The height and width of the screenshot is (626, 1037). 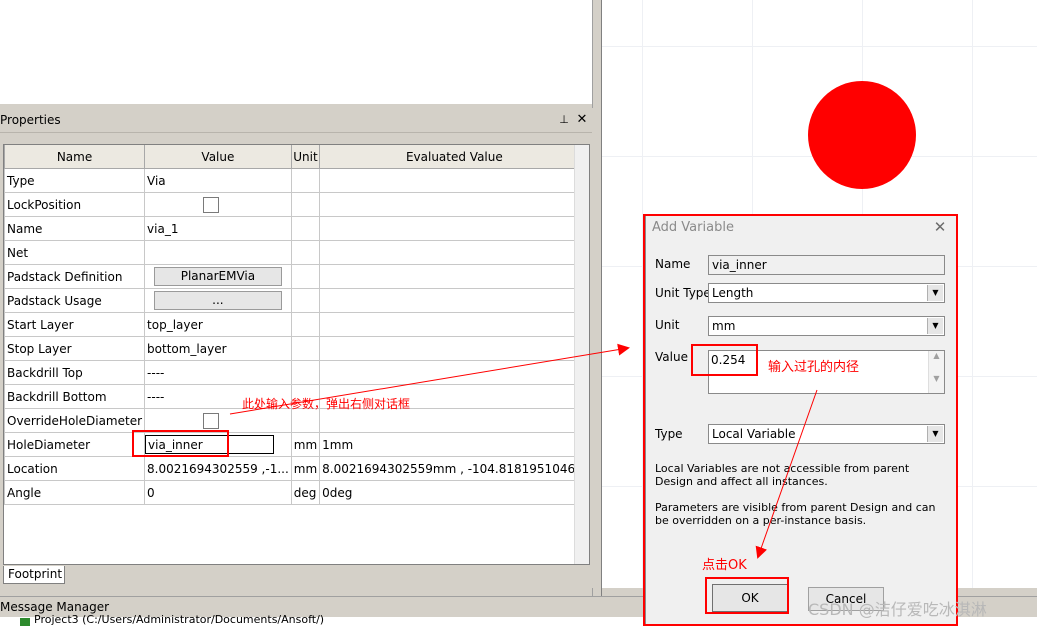 I want to click on watermark: CSDN @洁仔爱吃冰淇淋, so click(x=897, y=609).